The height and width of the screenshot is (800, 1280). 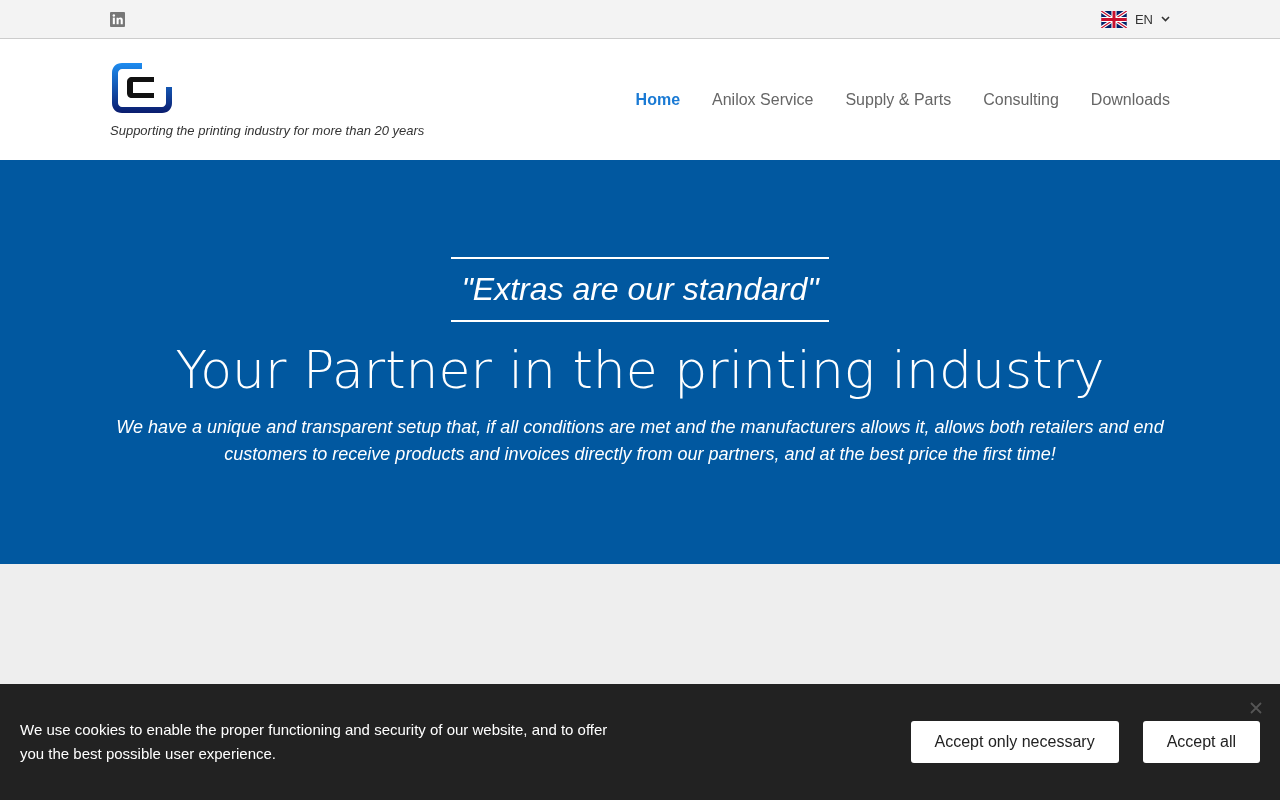 I want to click on linkedin-icon, so click(x=117, y=19).